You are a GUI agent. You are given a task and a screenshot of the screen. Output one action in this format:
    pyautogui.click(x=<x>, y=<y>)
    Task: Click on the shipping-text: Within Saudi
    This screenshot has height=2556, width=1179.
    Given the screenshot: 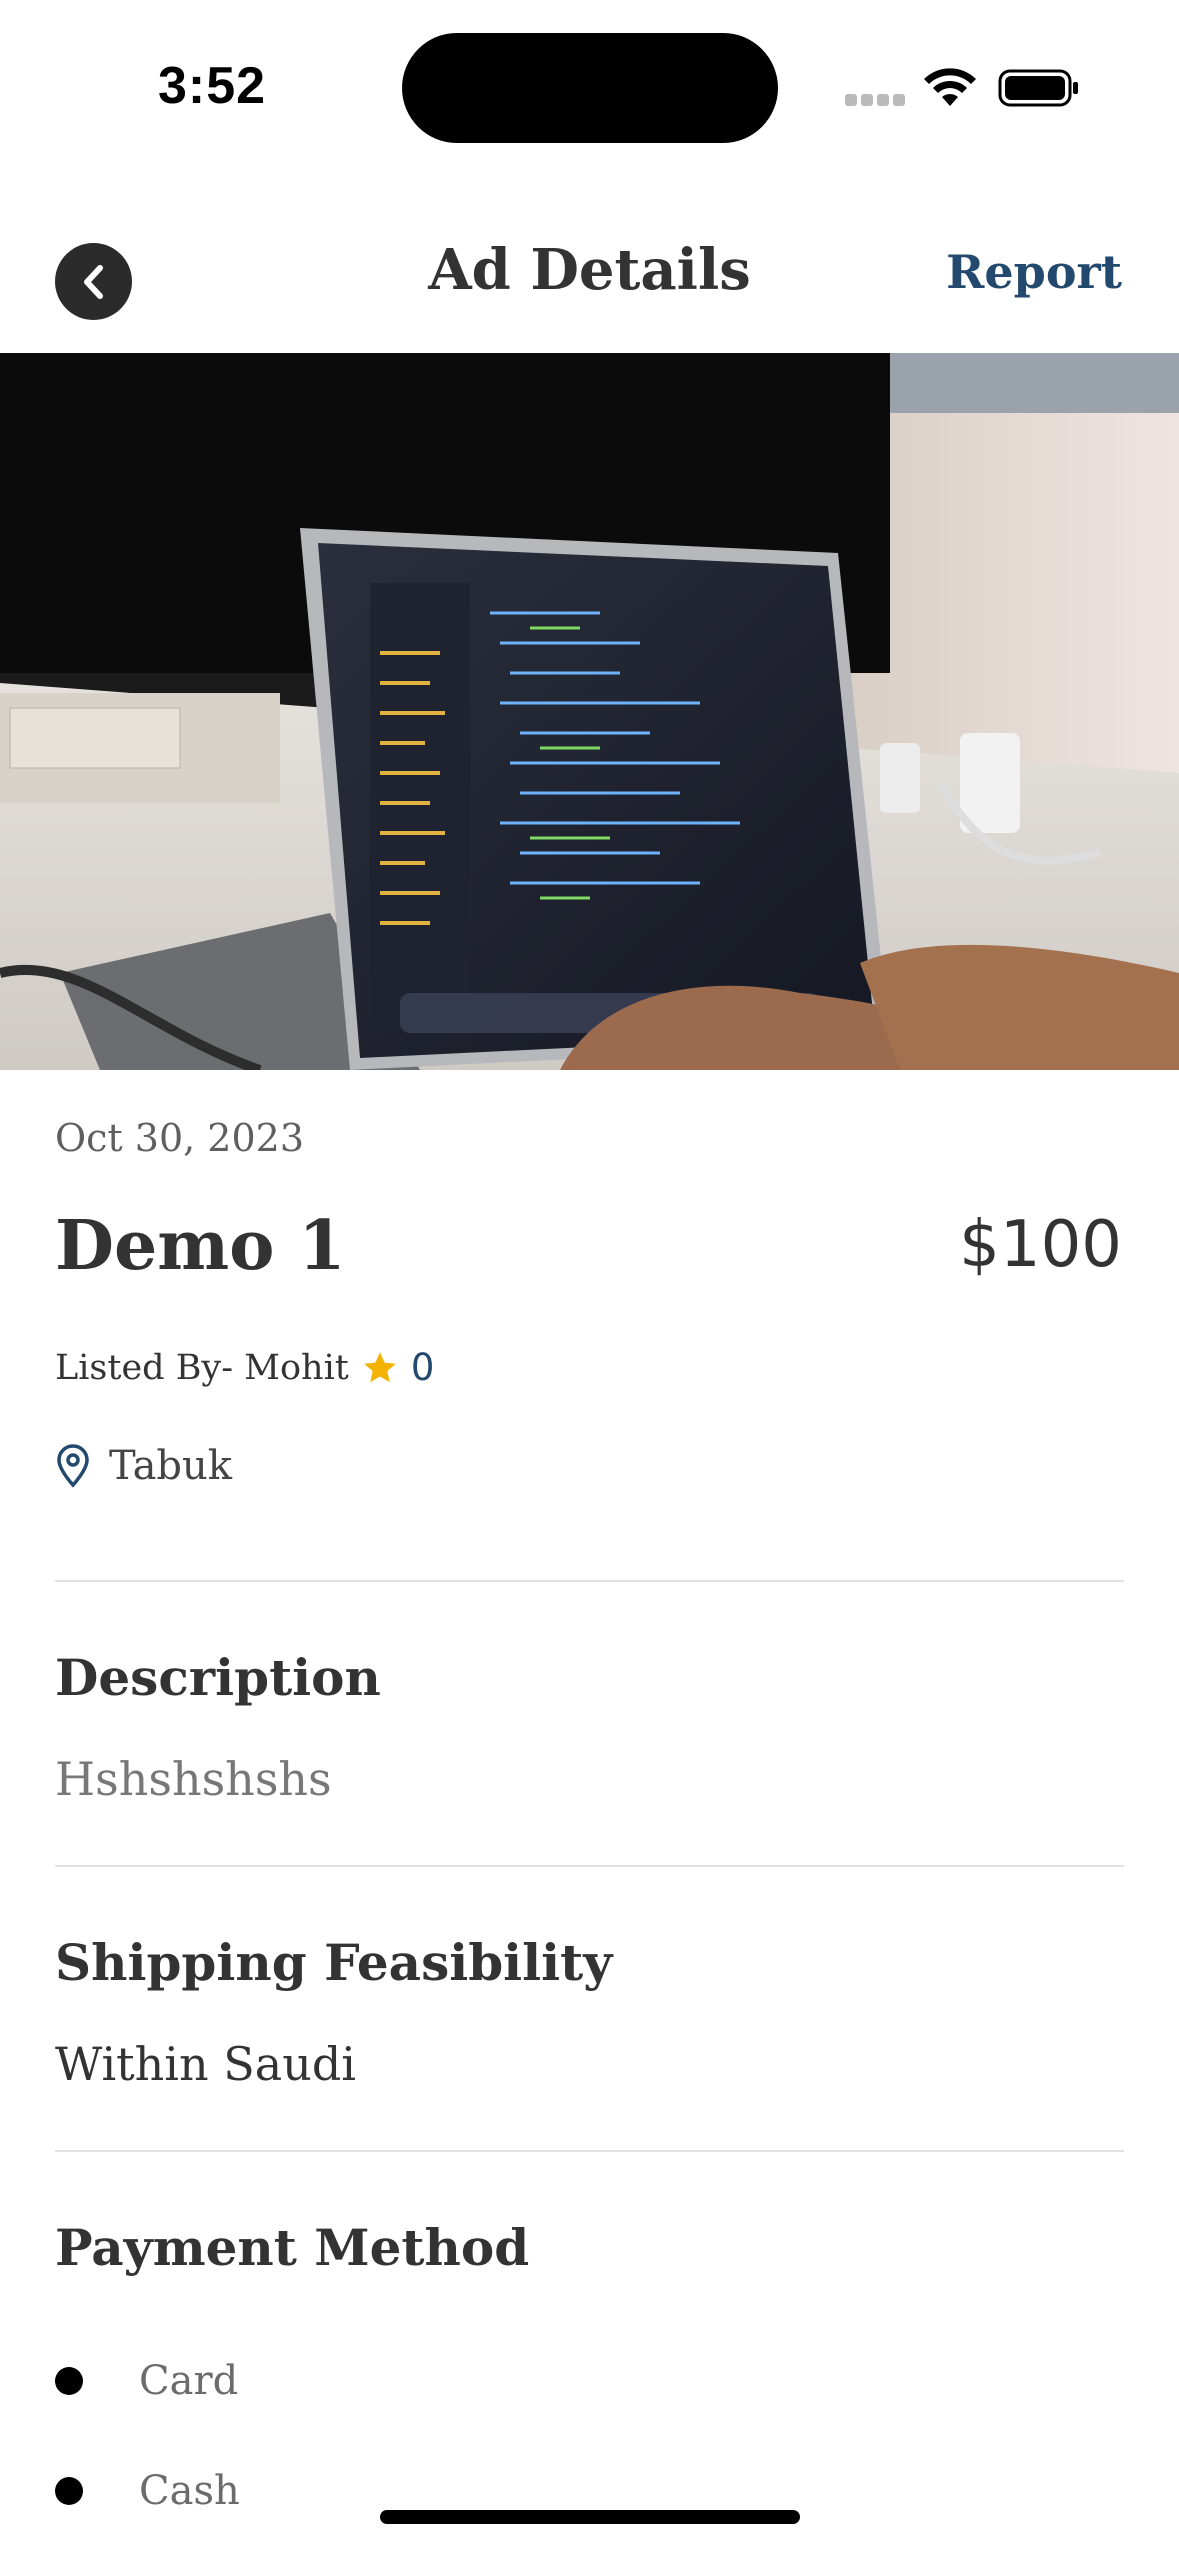 What is the action you would take?
    pyautogui.click(x=205, y=2064)
    